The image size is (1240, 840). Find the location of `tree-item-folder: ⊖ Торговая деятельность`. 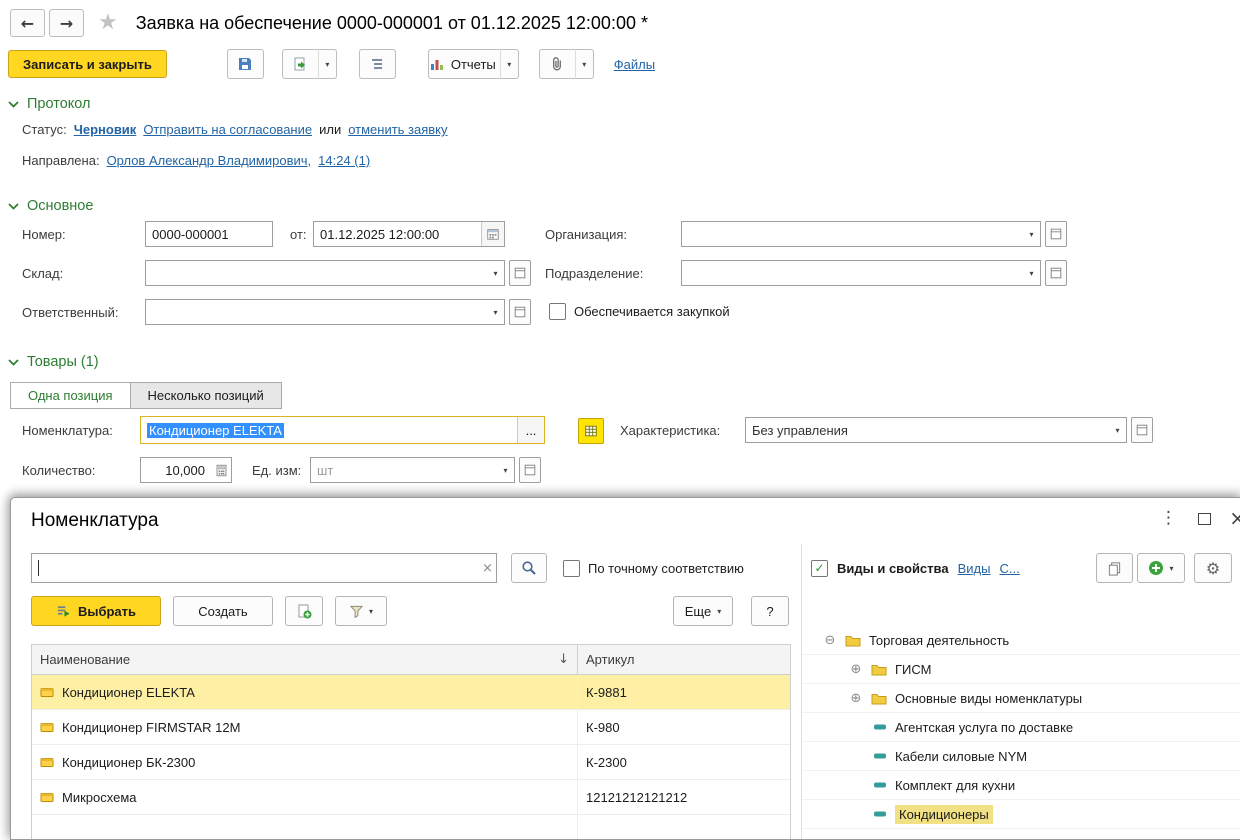

tree-item-folder: ⊖ Торговая деятельность is located at coordinates (1021, 640).